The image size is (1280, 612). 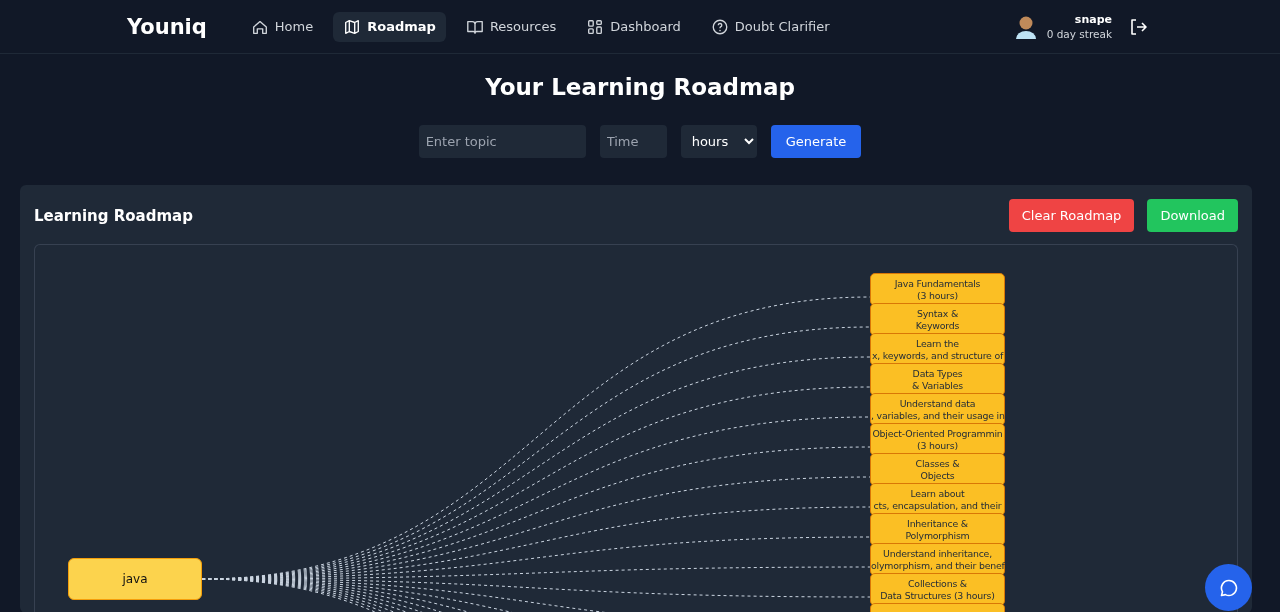 I want to click on page-title: Your Learning Roadmap, so click(x=640, y=88).